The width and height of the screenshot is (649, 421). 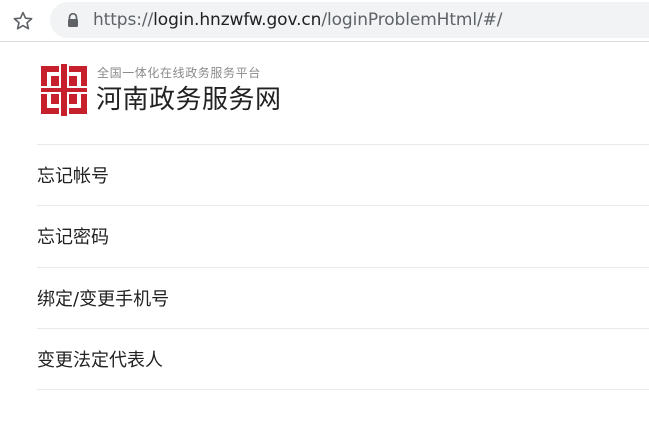 I want to click on url-path: /loginProblemHtml/#/, so click(x=412, y=20).